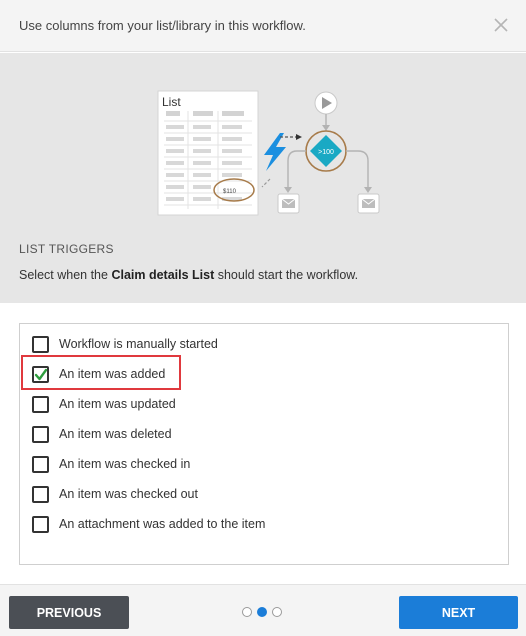 The image size is (526, 636). I want to click on condition-label: >100, so click(326, 152).